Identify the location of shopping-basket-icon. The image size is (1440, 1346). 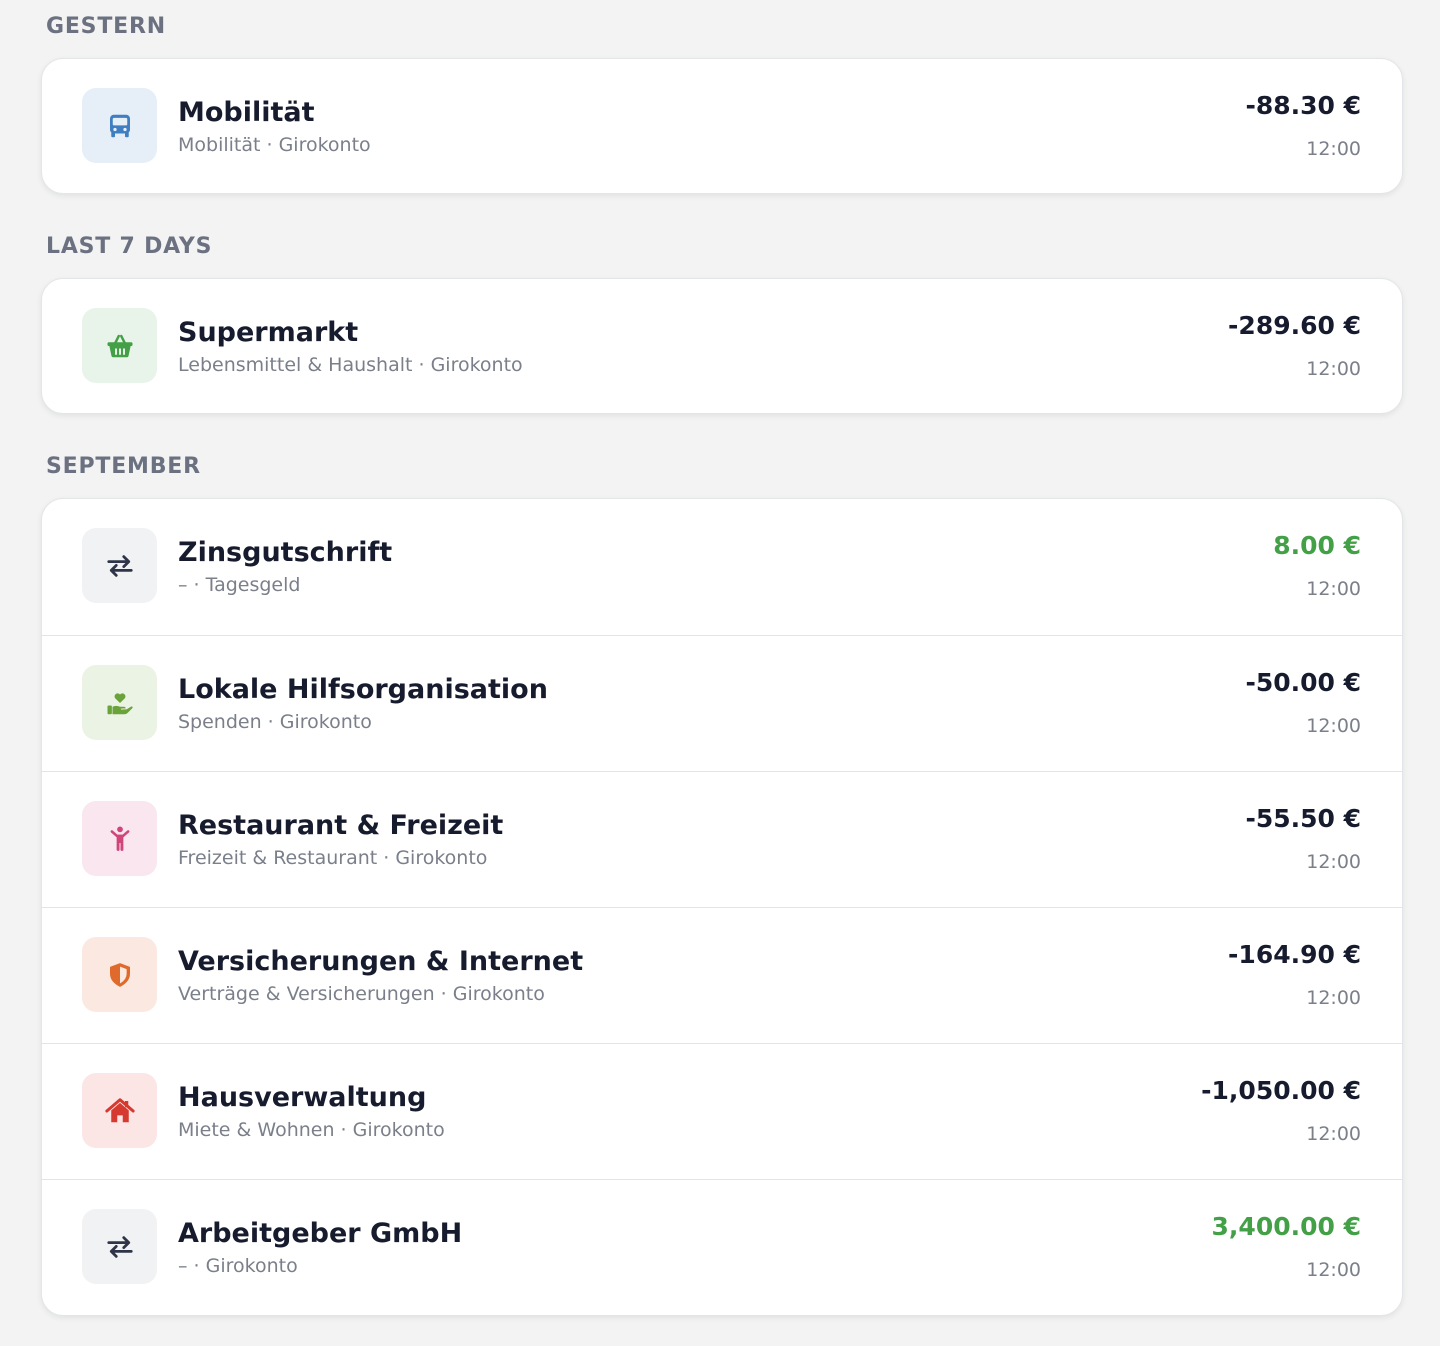
(119, 345).